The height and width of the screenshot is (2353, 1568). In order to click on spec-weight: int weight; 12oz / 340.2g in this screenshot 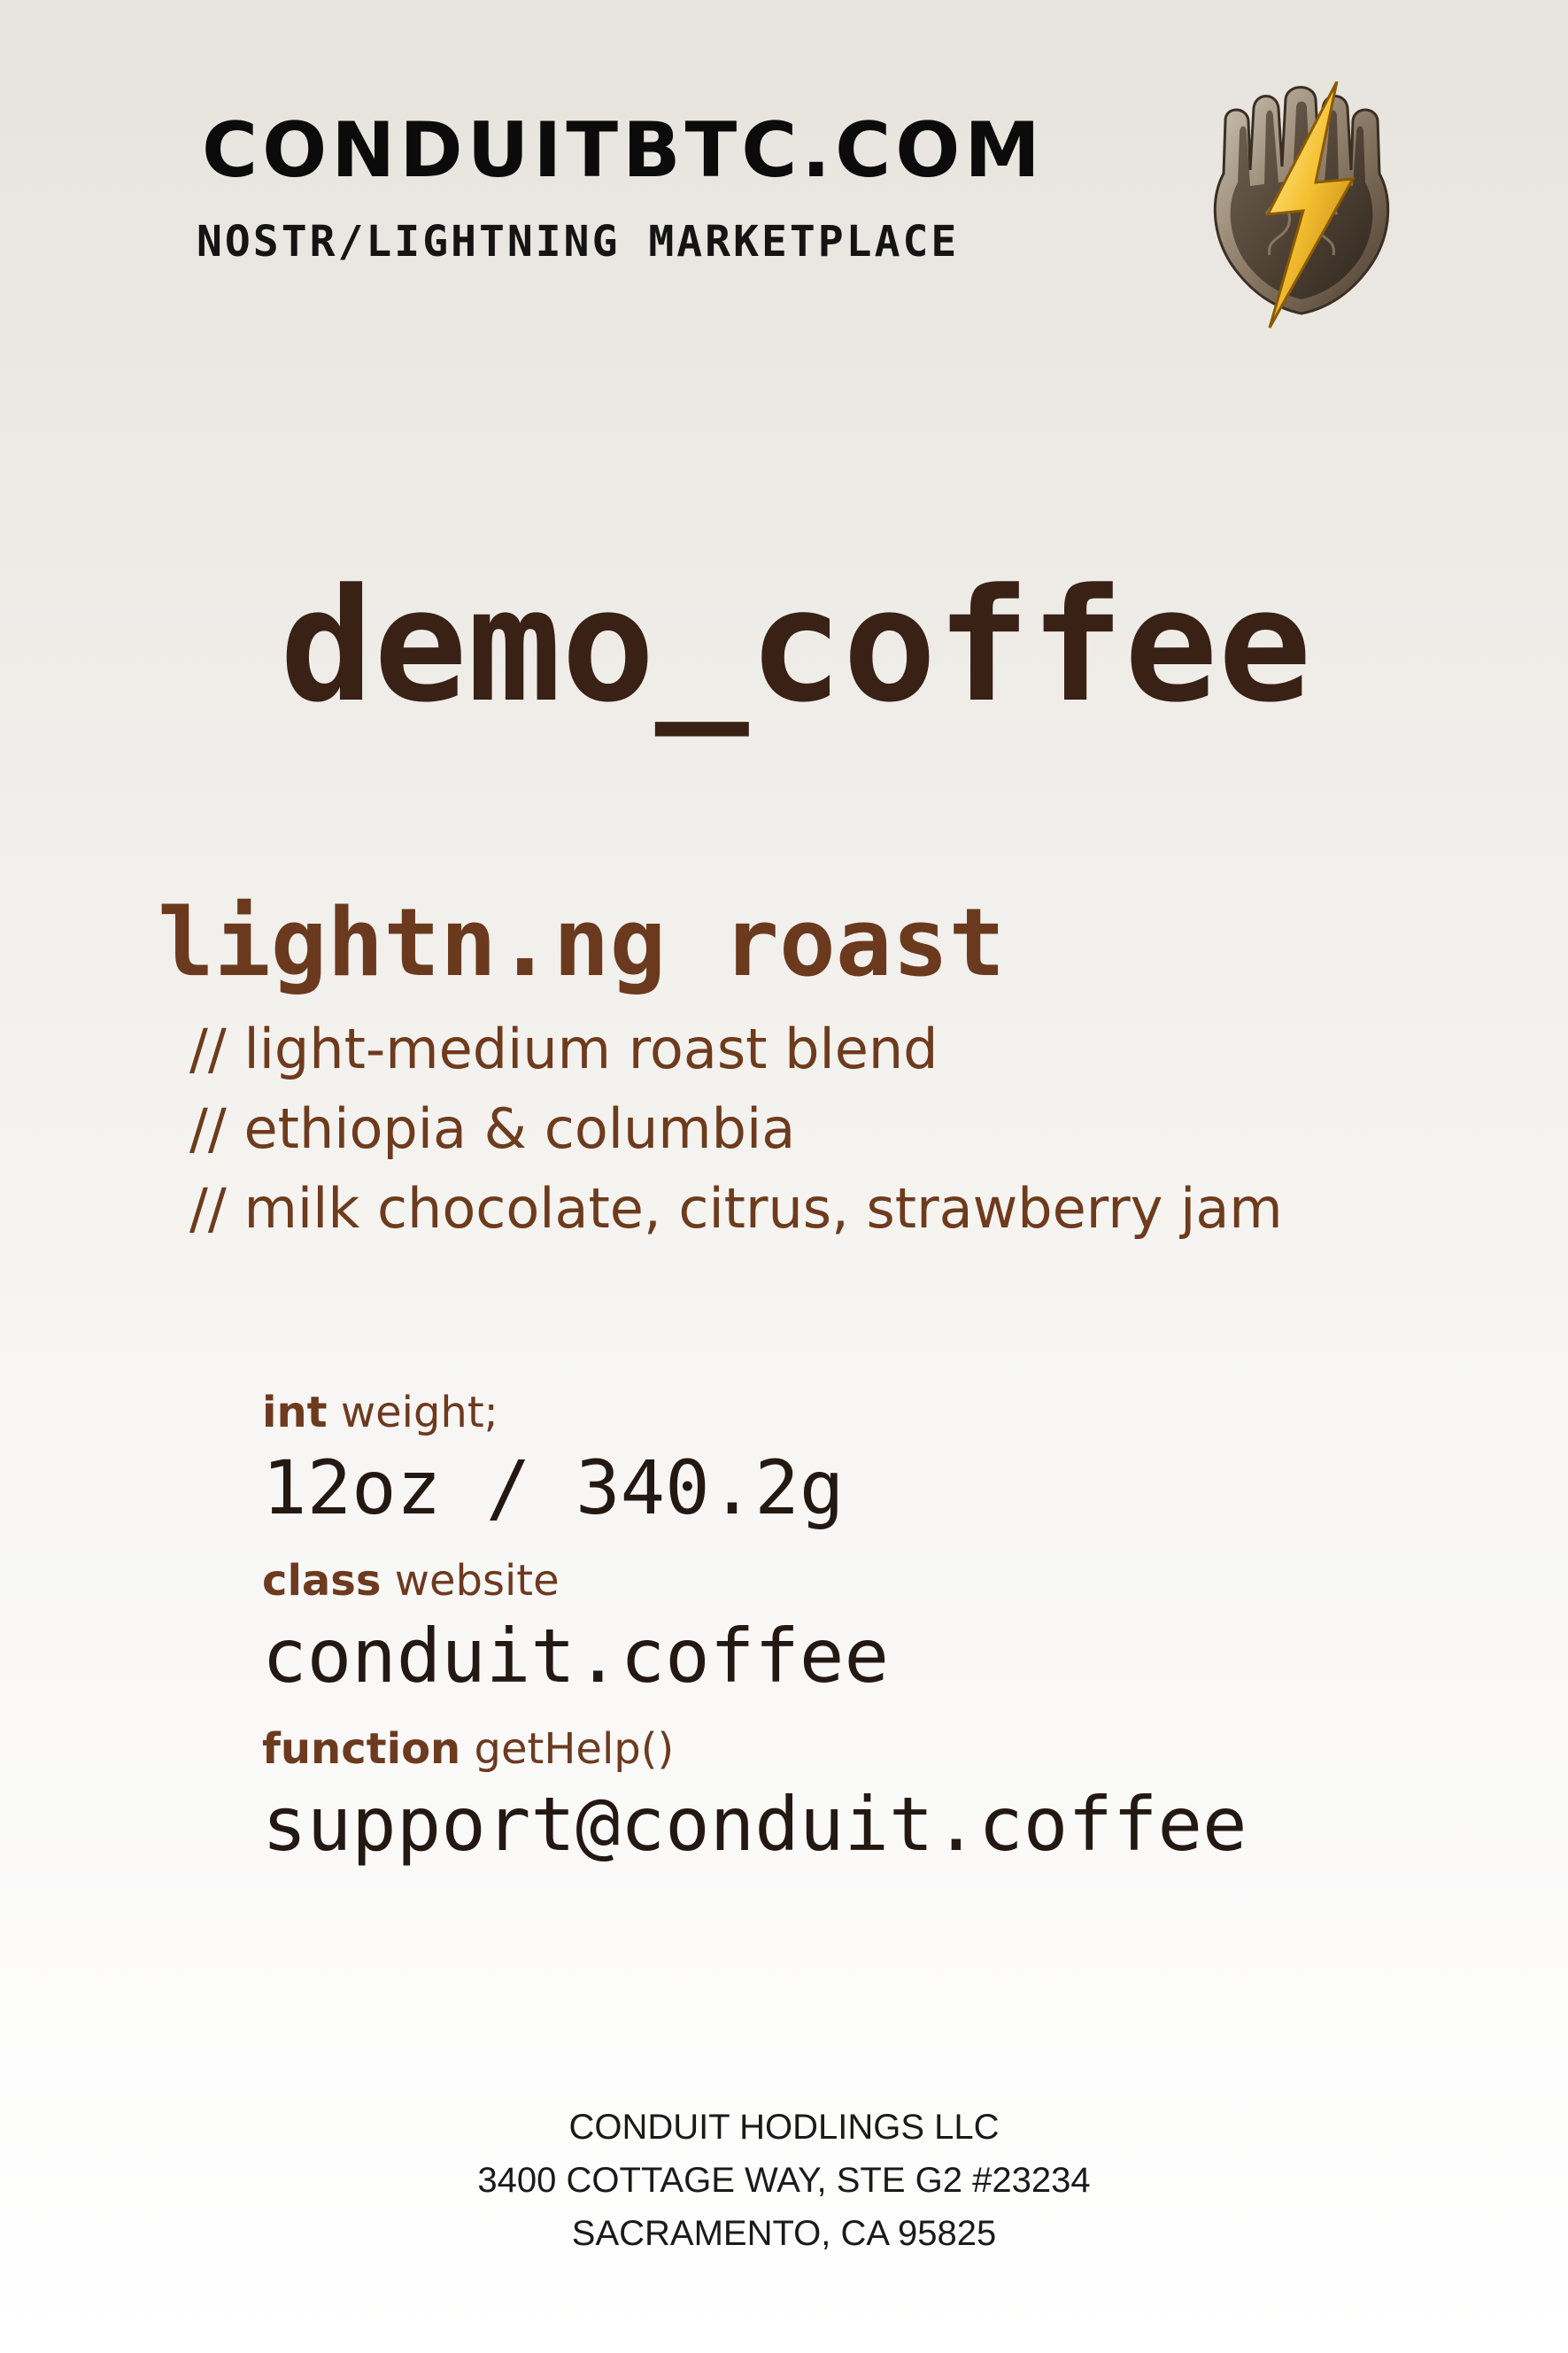, I will do `click(553, 1461)`.